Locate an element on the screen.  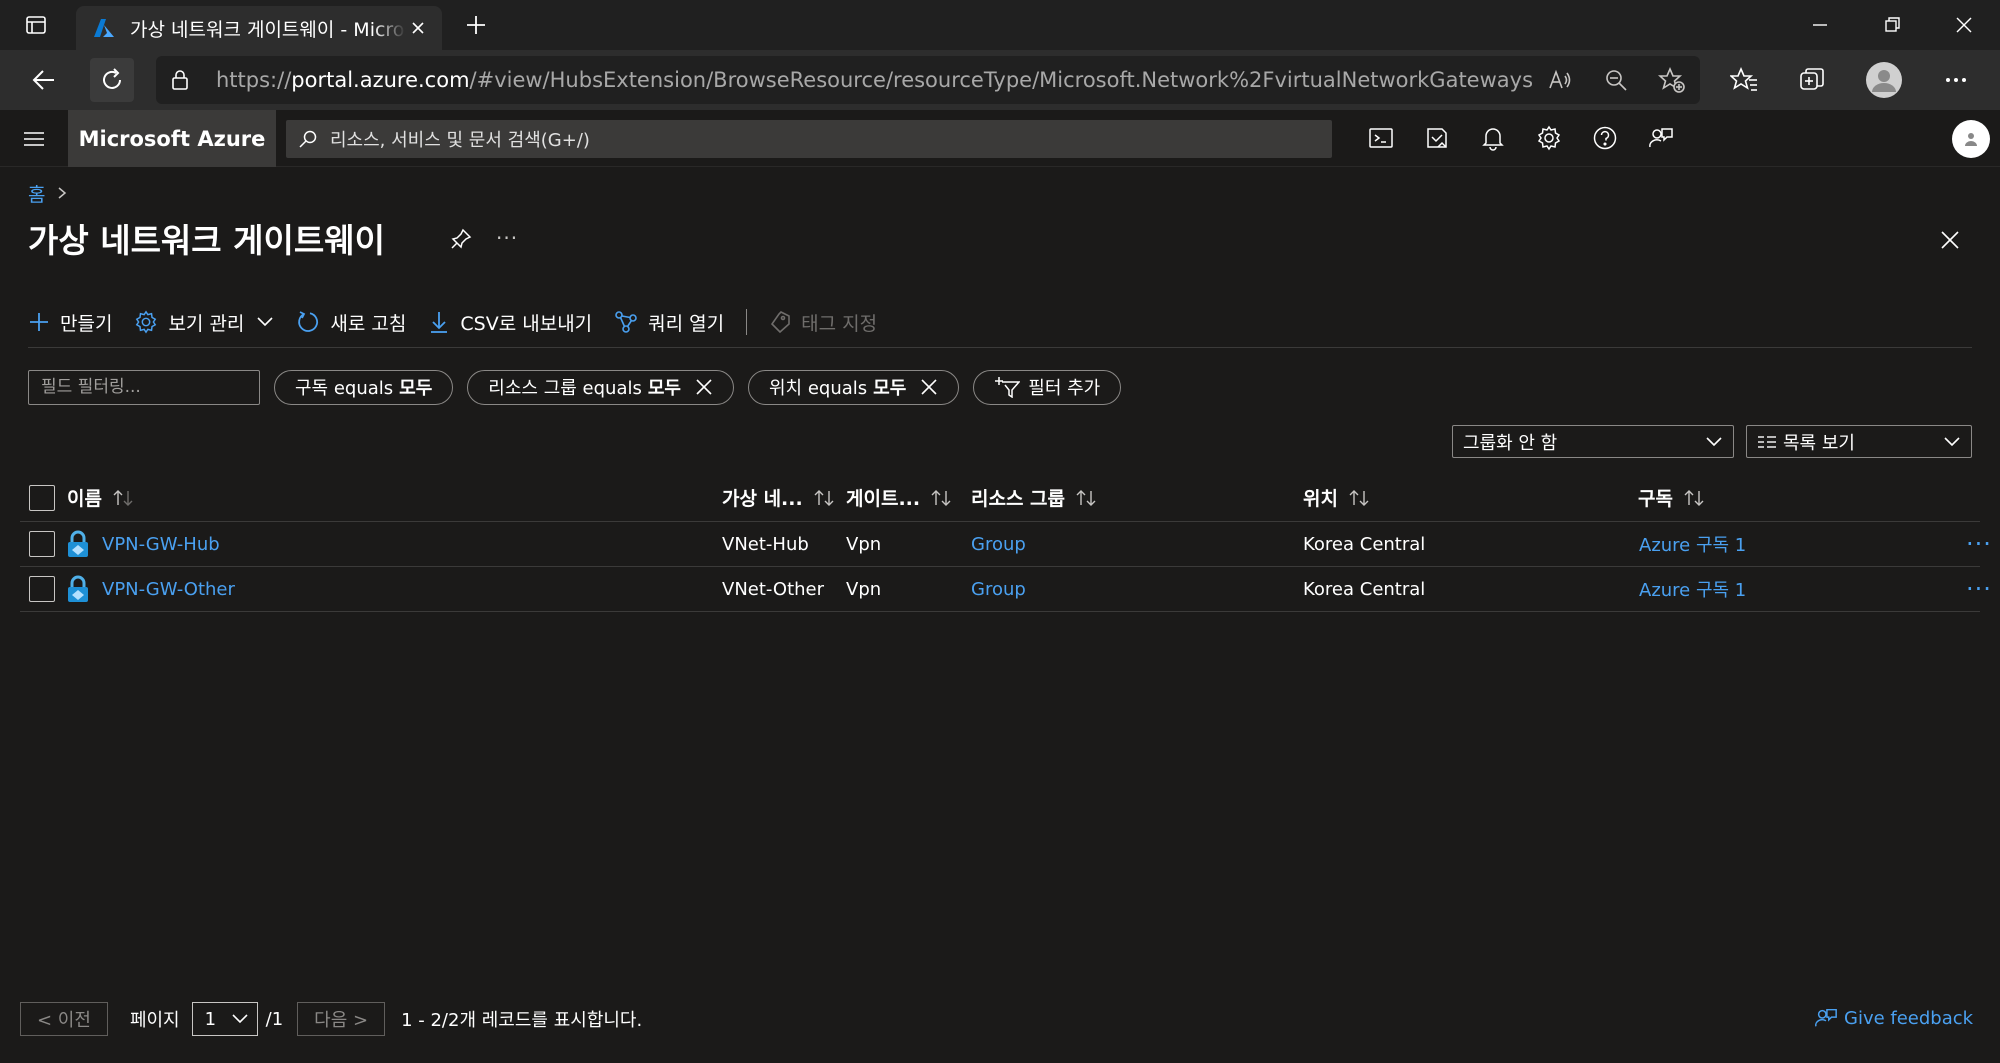
add-filter-icon is located at coordinates (1008, 387).